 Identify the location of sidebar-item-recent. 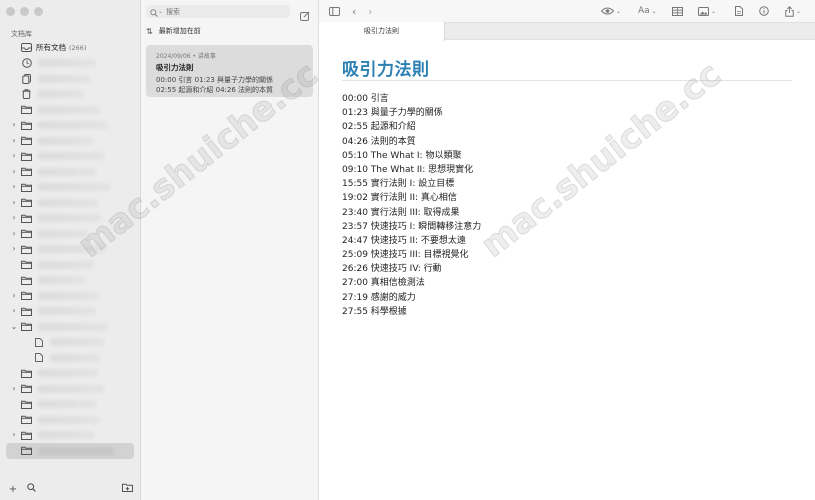
(70, 64).